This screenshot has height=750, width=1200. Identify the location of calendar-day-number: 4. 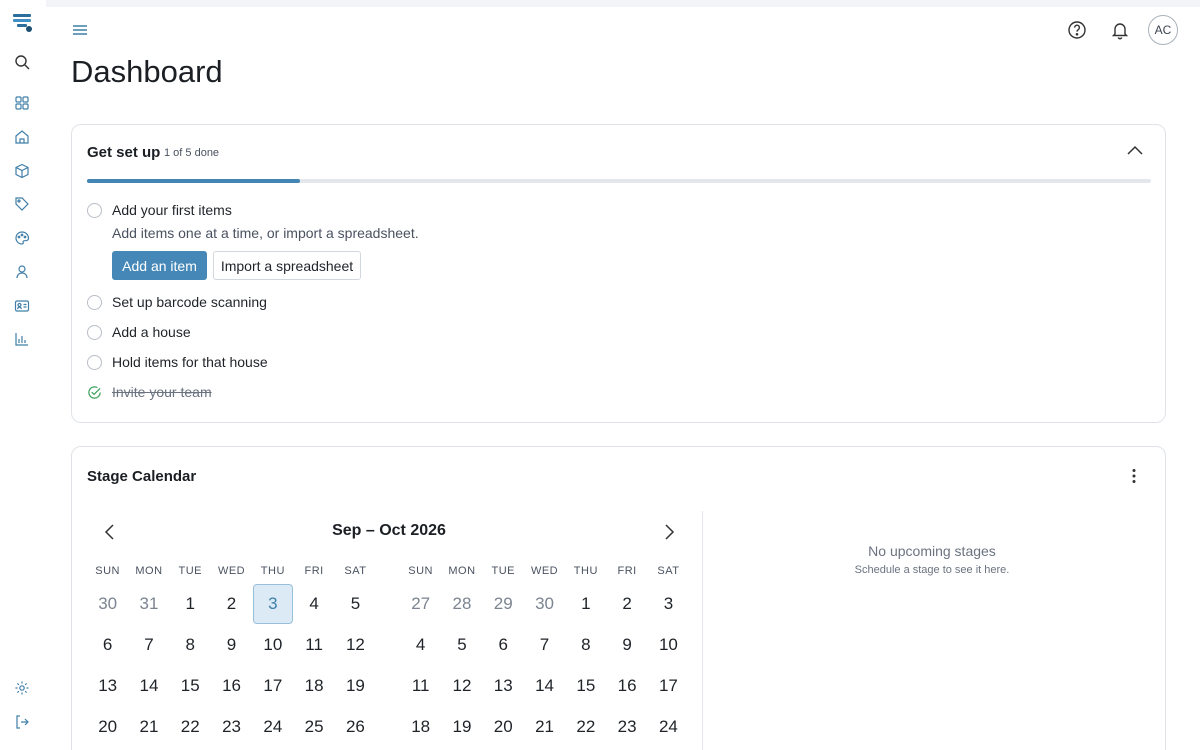
(420, 644).